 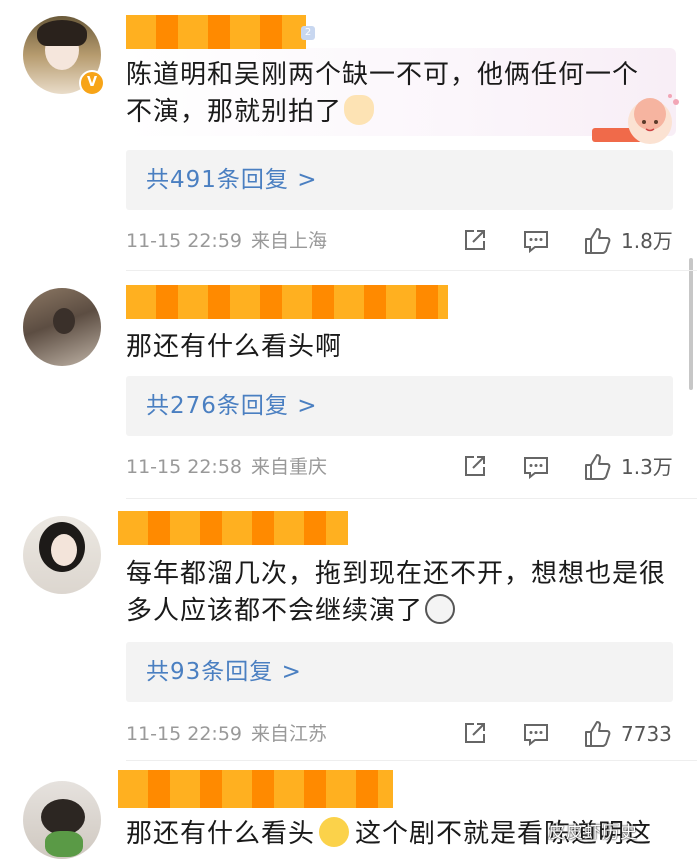 What do you see at coordinates (231, 406) in the screenshot?
I see `view-replies-link: 共276条回复 >` at bounding box center [231, 406].